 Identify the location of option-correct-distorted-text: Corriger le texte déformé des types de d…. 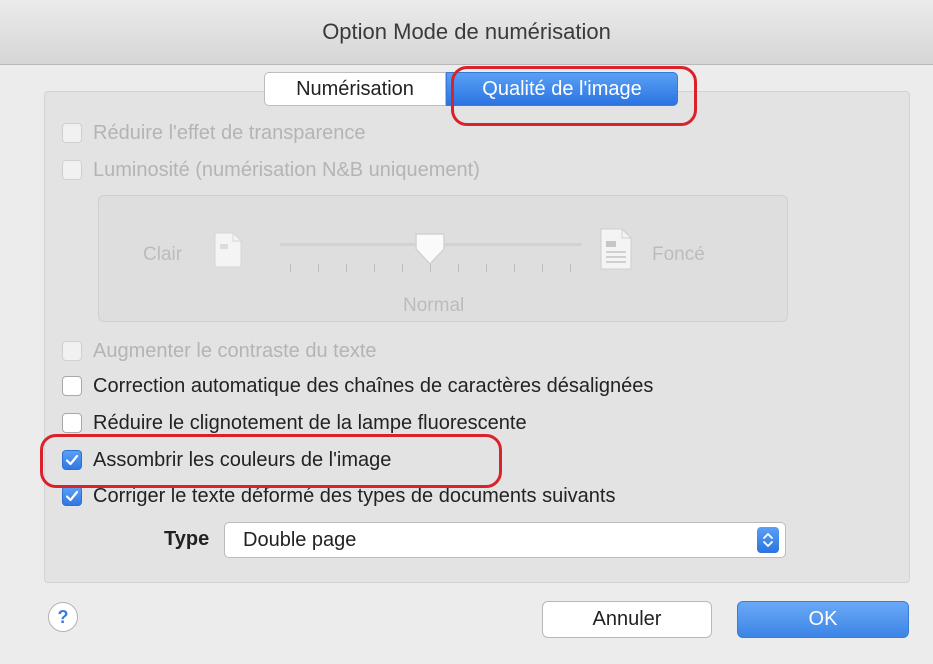
(338, 496).